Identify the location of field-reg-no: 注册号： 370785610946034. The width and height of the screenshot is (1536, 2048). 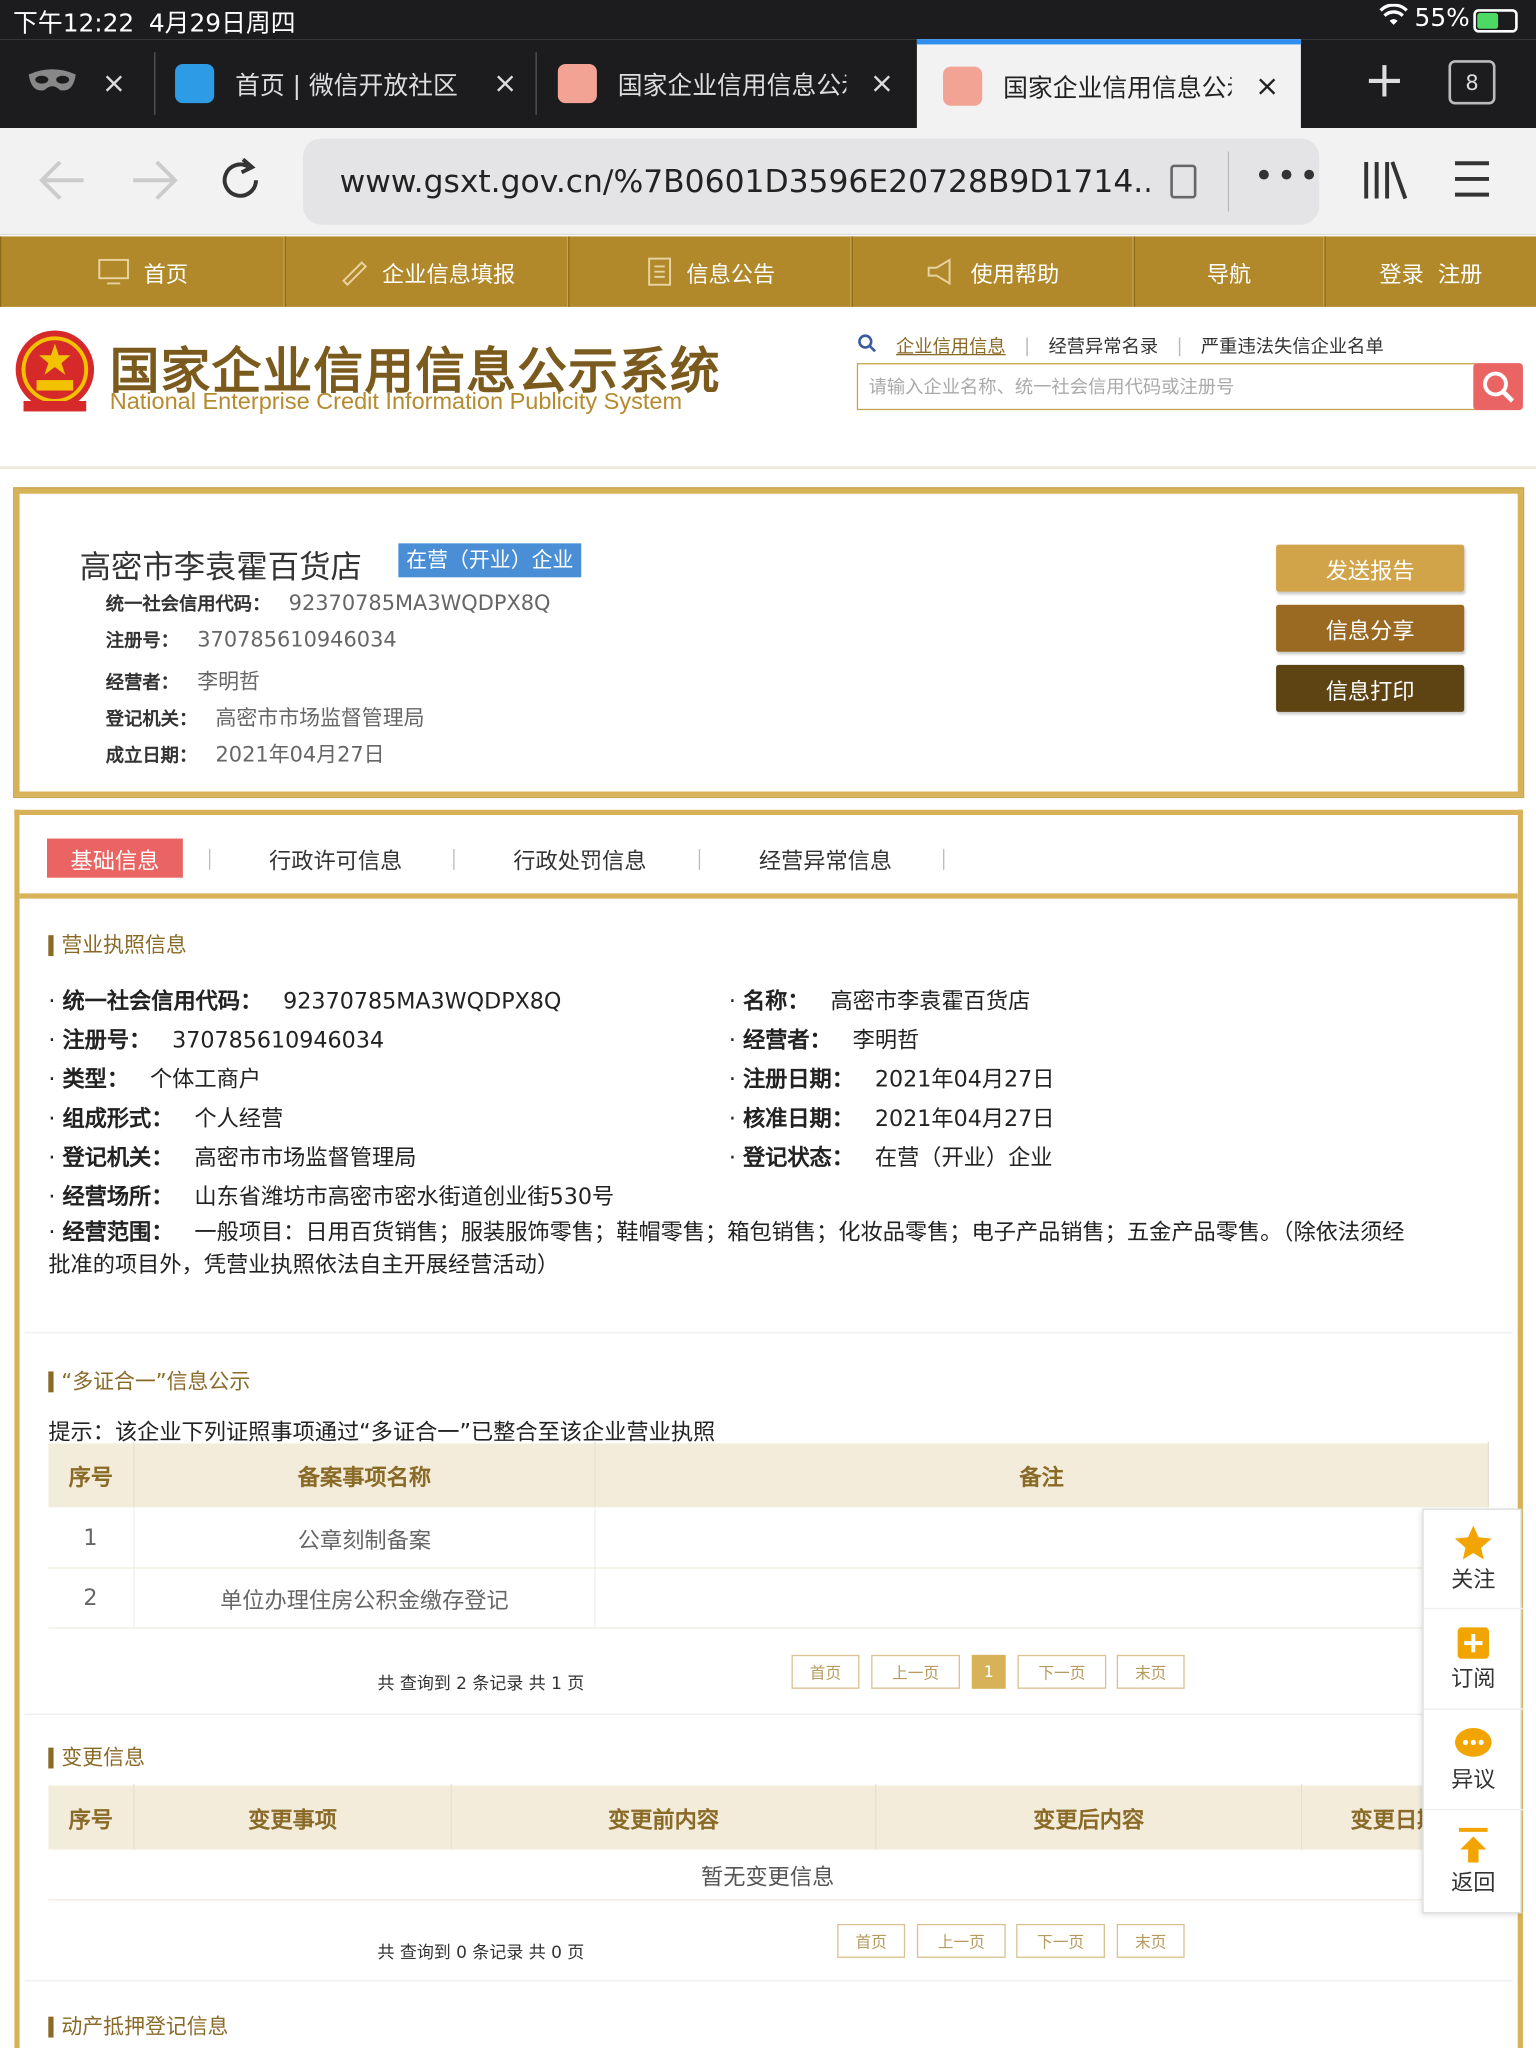
(251, 639).